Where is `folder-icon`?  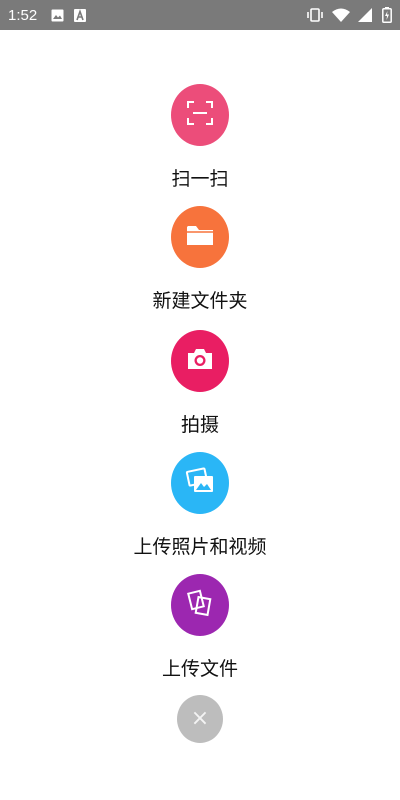
folder-icon is located at coordinates (200, 237).